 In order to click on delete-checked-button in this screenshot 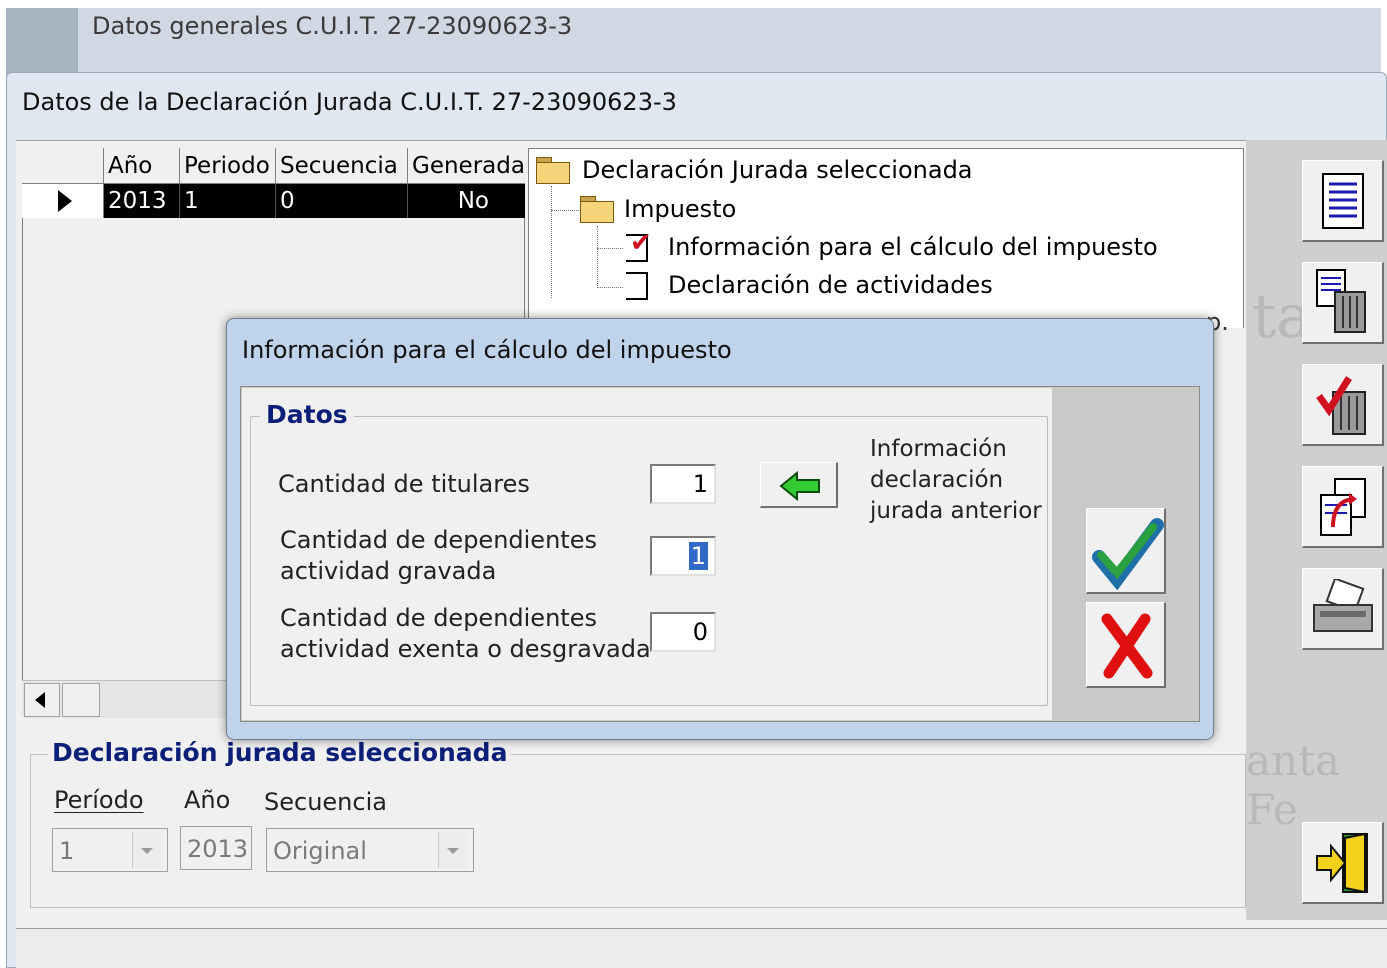, I will do `click(1343, 405)`.